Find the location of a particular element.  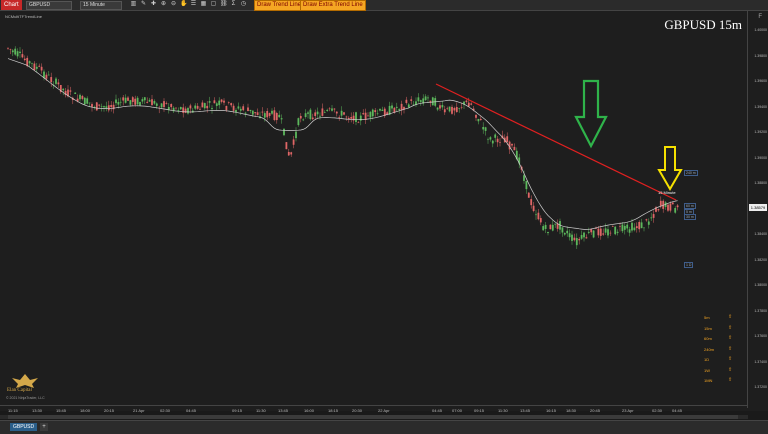

trend-up-arrow-icon: ⇧ is located at coordinates (730, 338).